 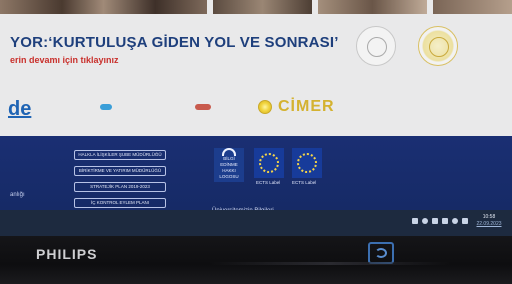 I want to click on partner-logo-de: de, so click(x=19, y=109).